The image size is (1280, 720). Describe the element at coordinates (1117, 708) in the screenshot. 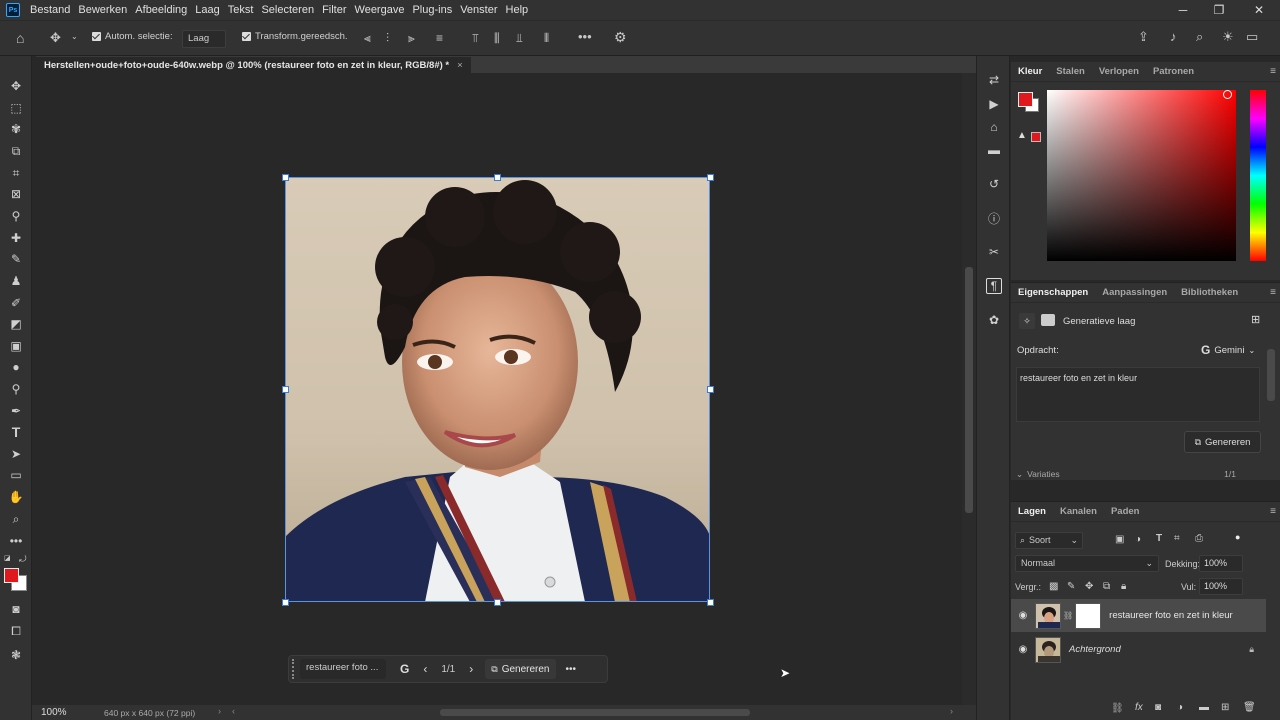

I see `link-layers-icon: ⛓` at that location.